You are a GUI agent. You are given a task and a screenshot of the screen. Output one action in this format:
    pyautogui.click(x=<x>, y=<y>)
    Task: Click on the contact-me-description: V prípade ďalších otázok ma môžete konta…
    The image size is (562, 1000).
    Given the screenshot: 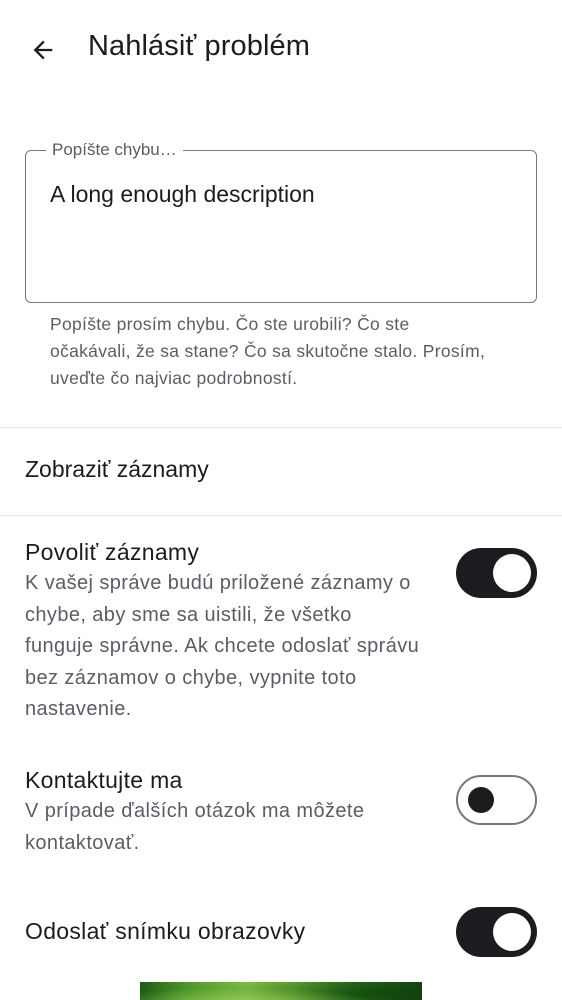 What is the action you would take?
    pyautogui.click(x=195, y=827)
    